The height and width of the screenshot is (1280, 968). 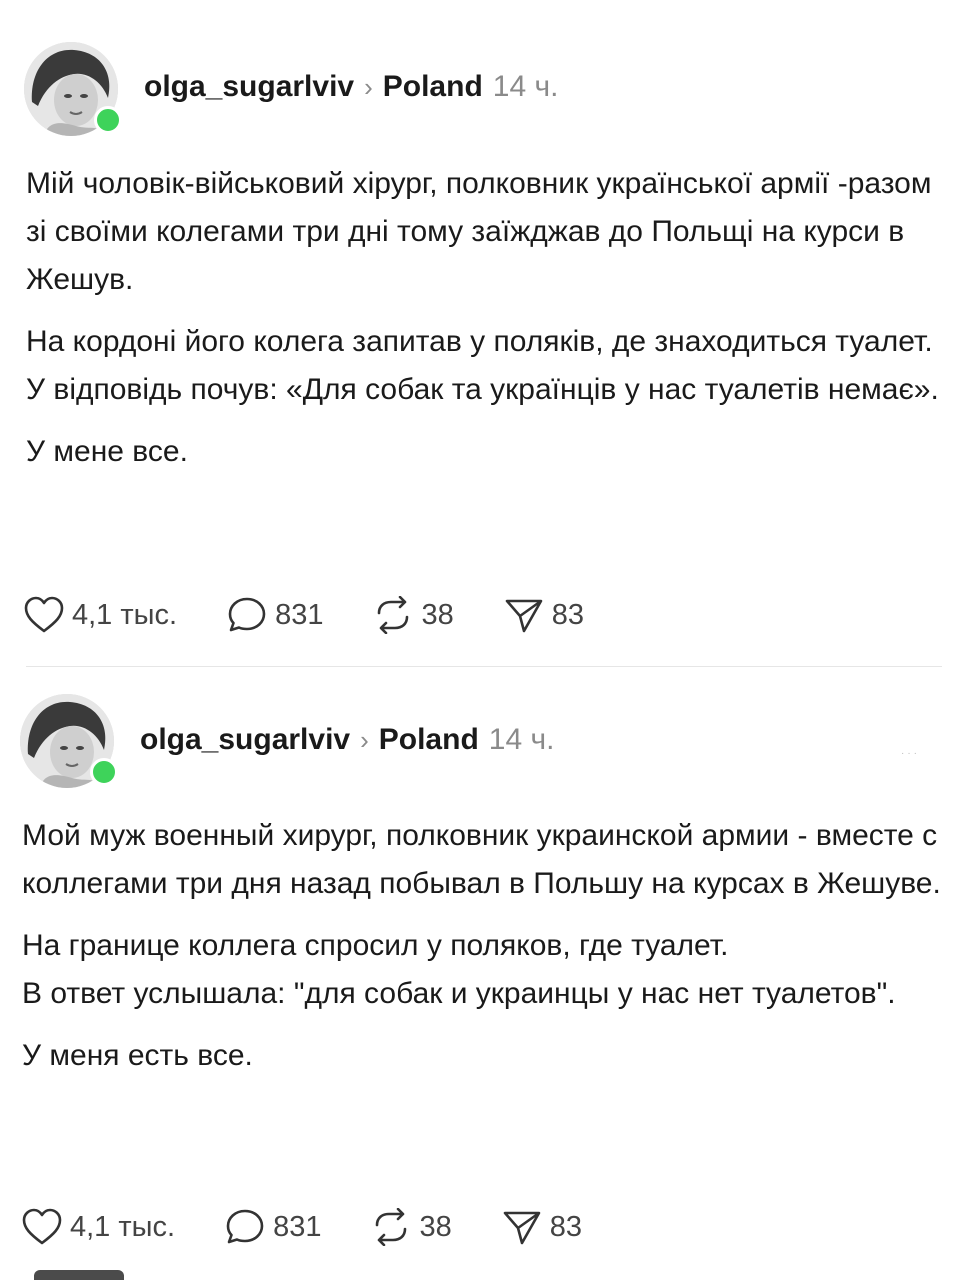 I want to click on next-post-avatar-peek, so click(x=79, y=1275).